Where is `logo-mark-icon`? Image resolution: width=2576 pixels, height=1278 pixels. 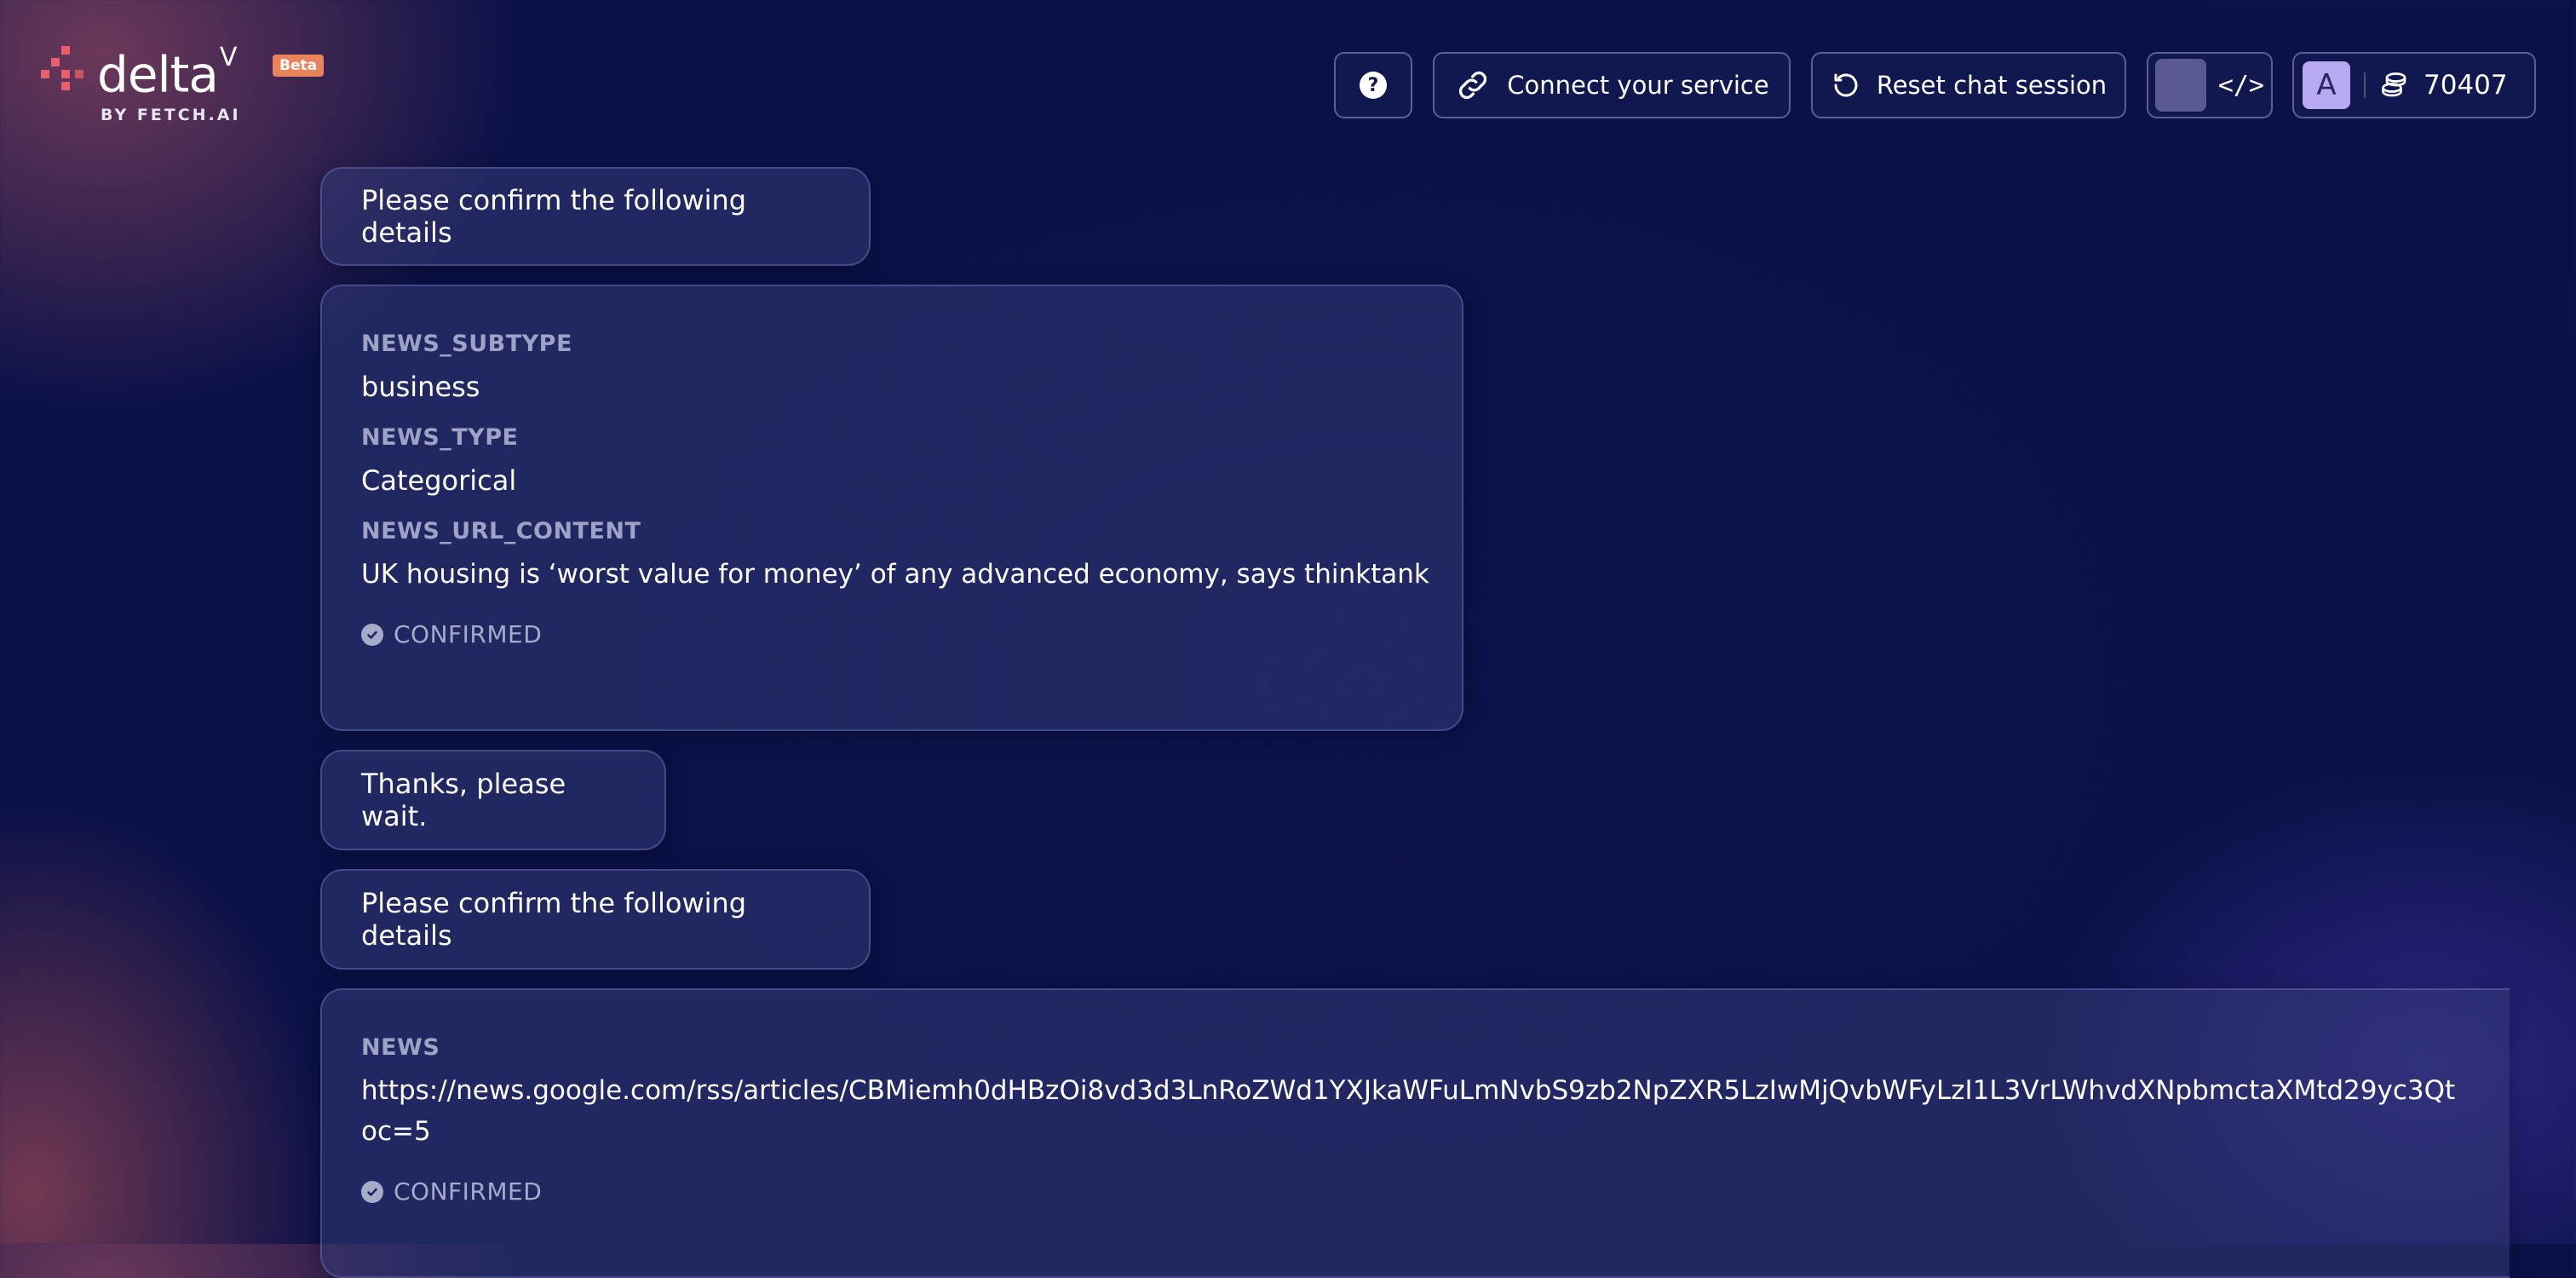
logo-mark-icon is located at coordinates (65, 70).